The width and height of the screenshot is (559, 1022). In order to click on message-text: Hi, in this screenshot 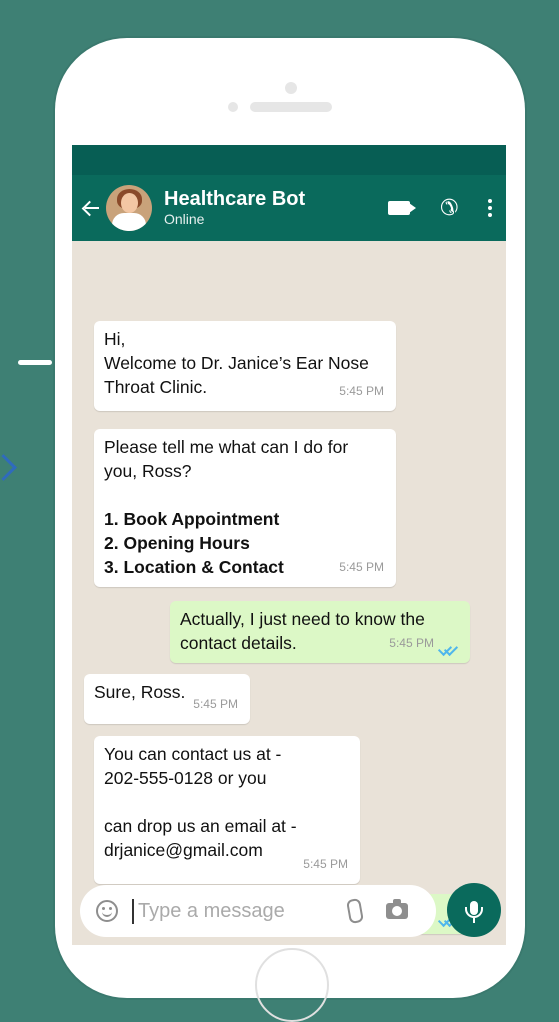, I will do `click(115, 339)`.